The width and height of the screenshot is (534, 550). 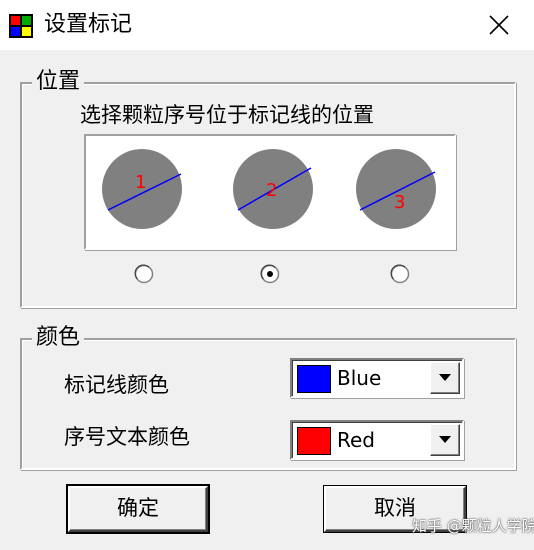 I want to click on watermark-text: 知乎 @颗粒人学院, so click(x=473, y=526).